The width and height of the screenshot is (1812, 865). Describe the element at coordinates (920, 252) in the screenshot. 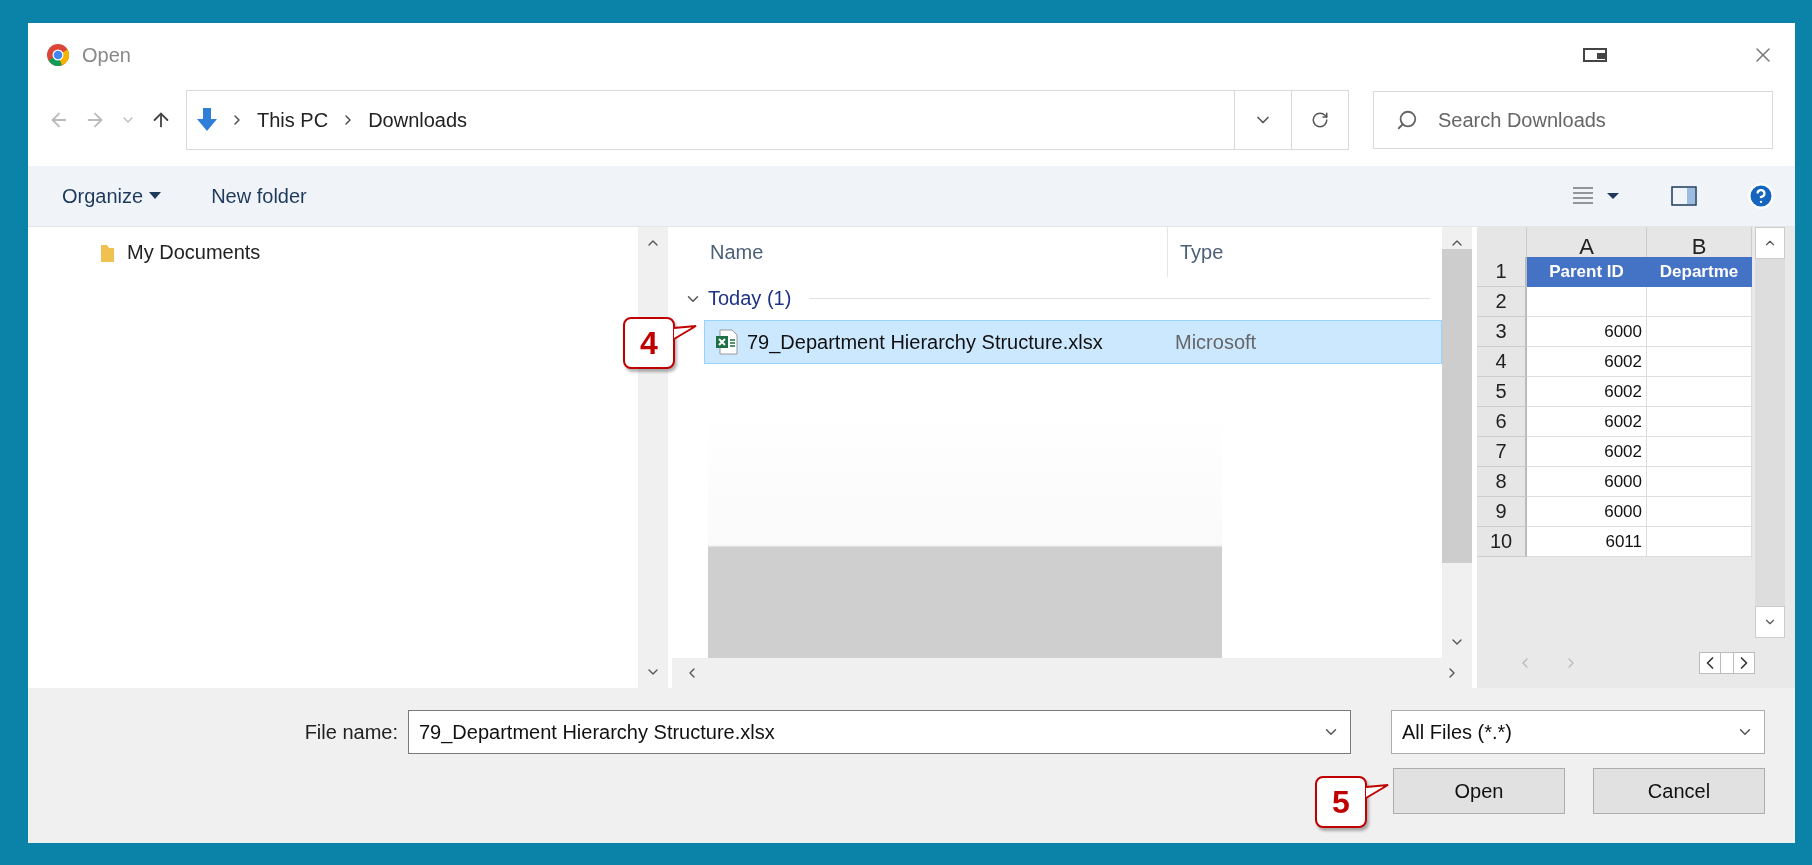

I see `column-header: Name` at that location.